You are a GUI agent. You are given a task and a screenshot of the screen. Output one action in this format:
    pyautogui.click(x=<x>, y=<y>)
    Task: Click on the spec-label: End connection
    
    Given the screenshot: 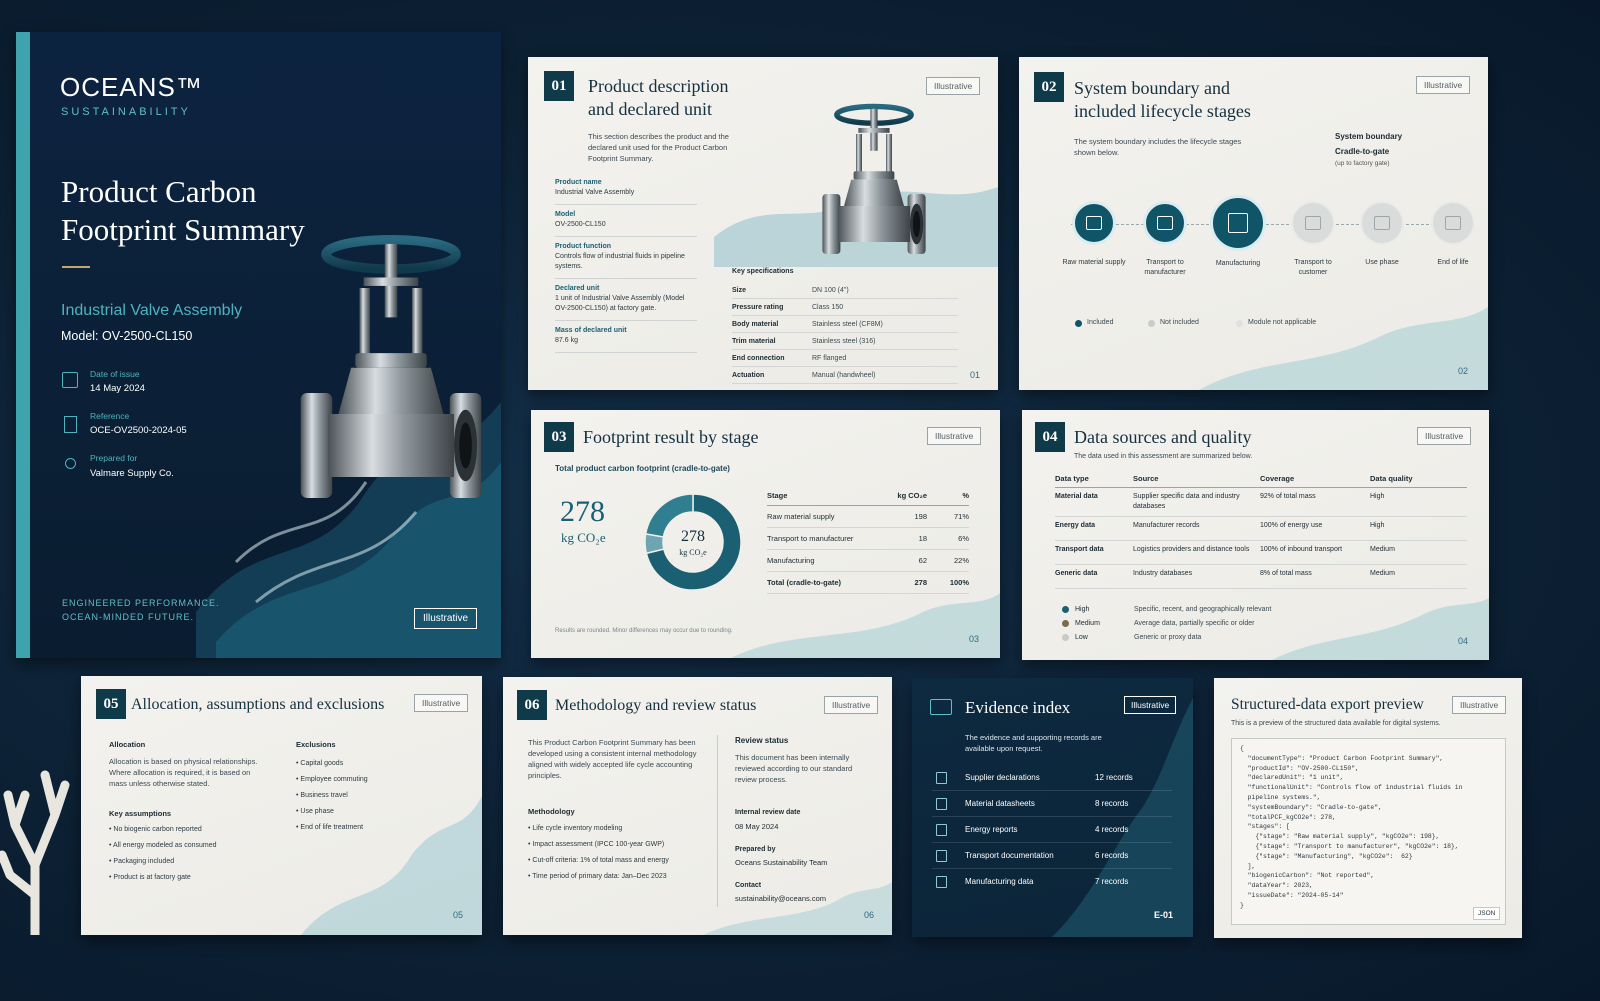 What is the action you would take?
    pyautogui.click(x=758, y=358)
    